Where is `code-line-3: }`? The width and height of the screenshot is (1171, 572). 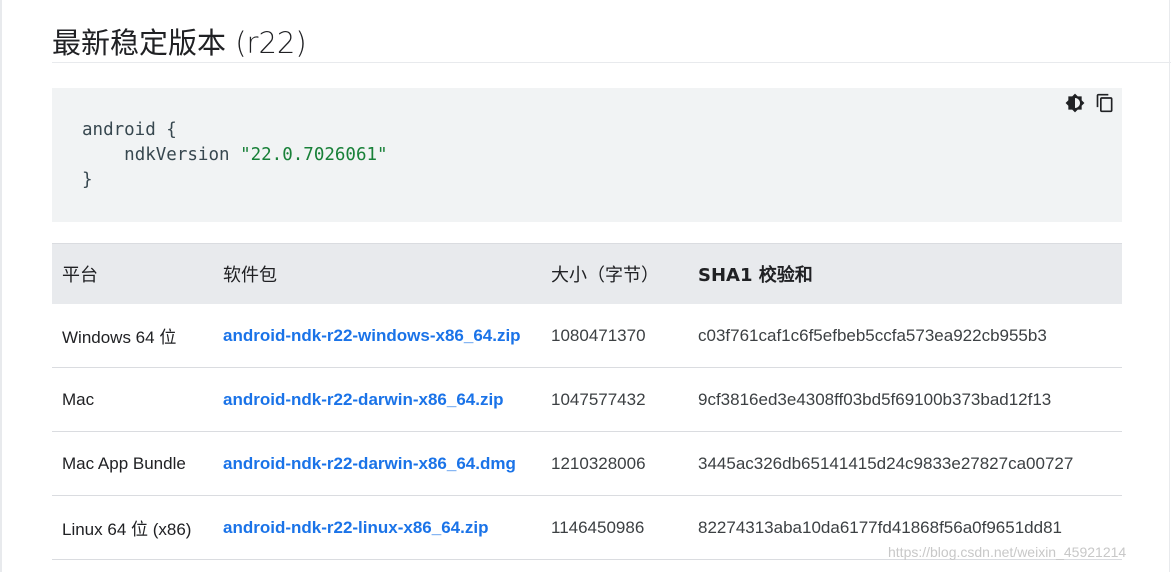
code-line-3: } is located at coordinates (87, 180).